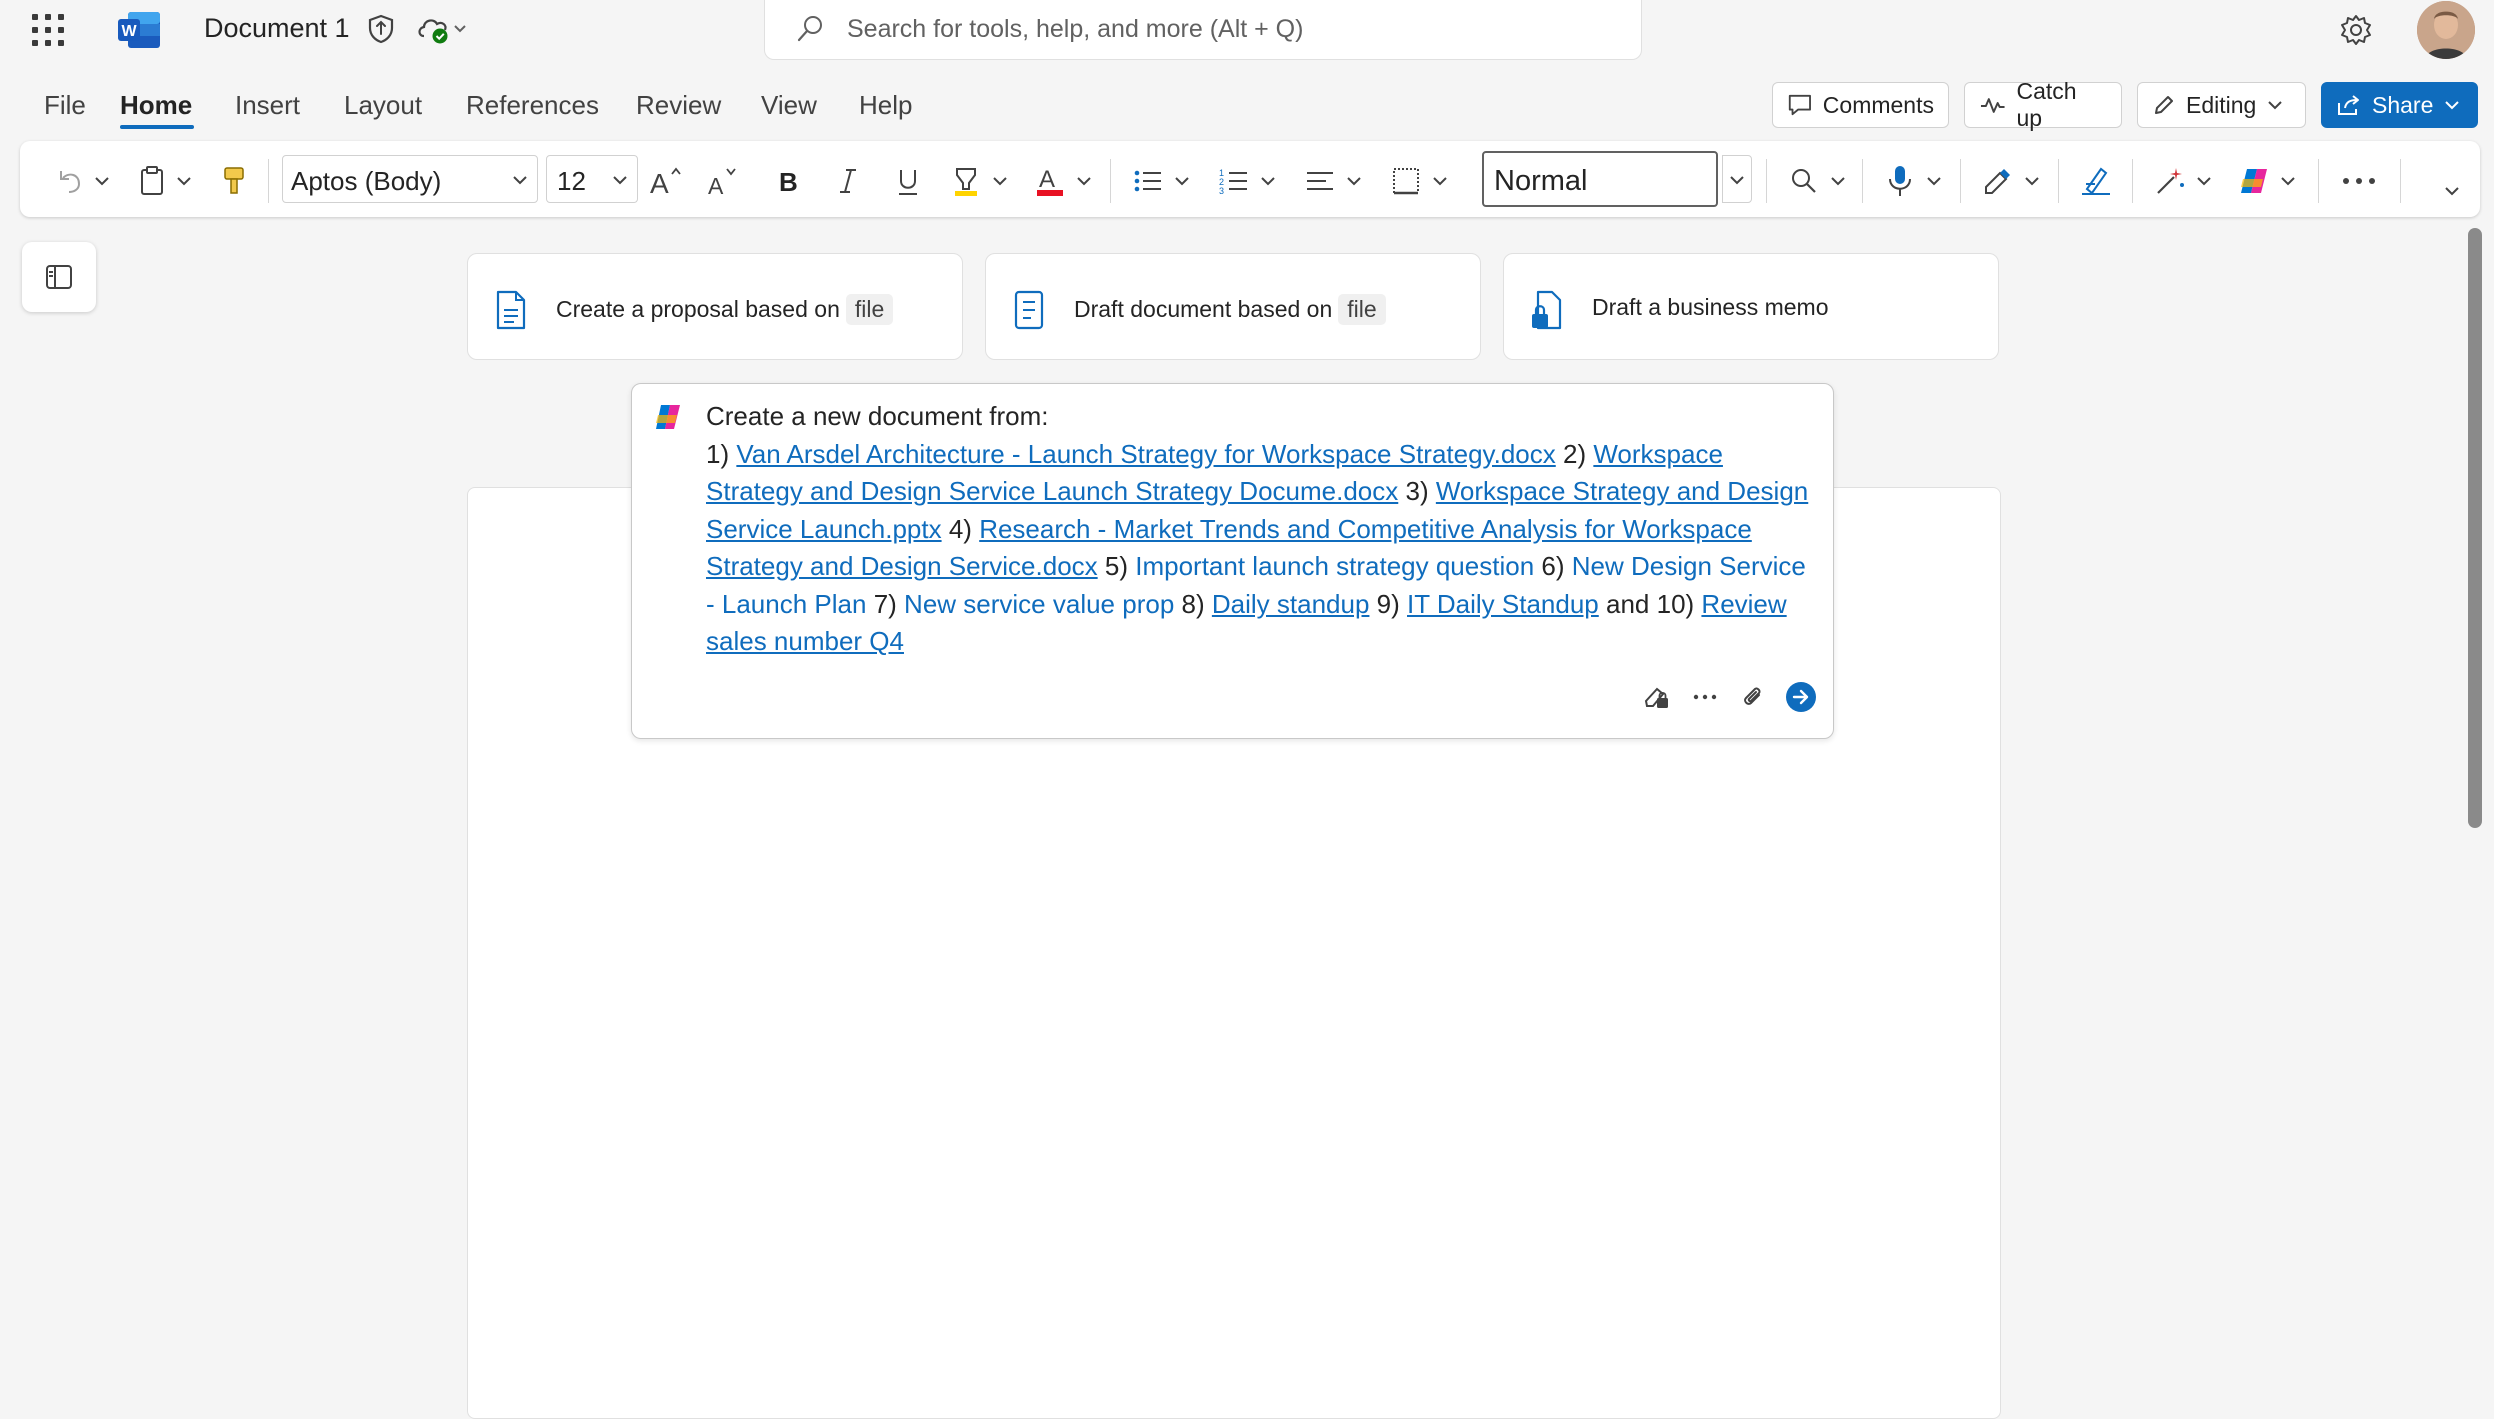 The width and height of the screenshot is (2494, 1419). I want to click on sensitivity-chevron-down-icon, so click(2032, 181).